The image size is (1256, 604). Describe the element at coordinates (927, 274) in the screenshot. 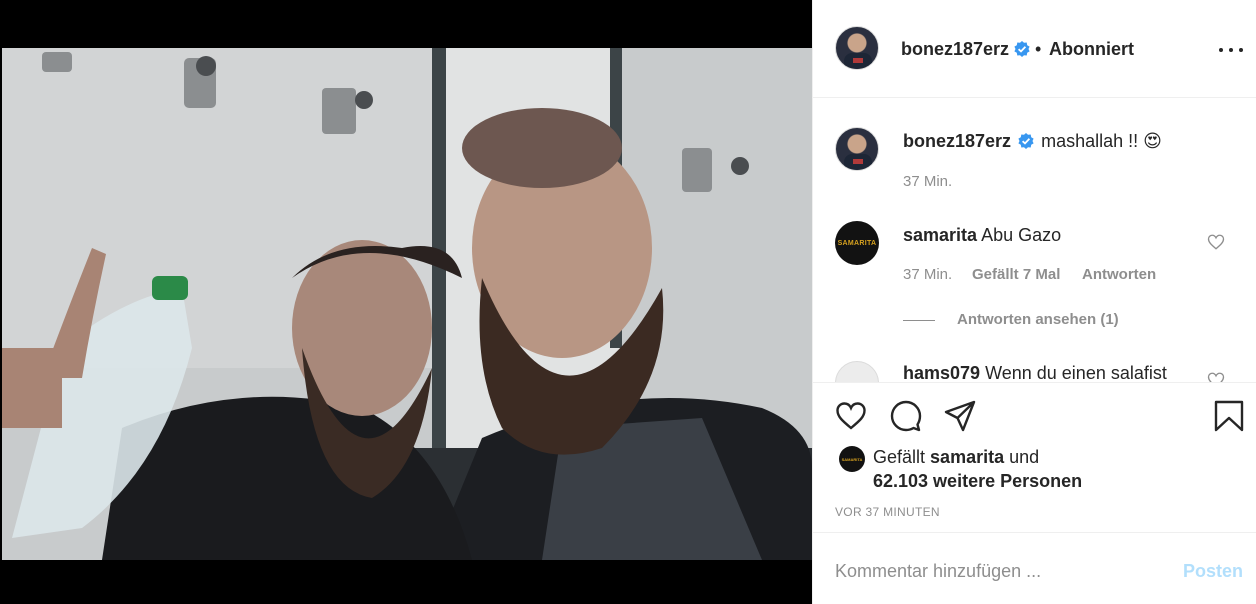

I see `comment-time: 37 Min.` at that location.